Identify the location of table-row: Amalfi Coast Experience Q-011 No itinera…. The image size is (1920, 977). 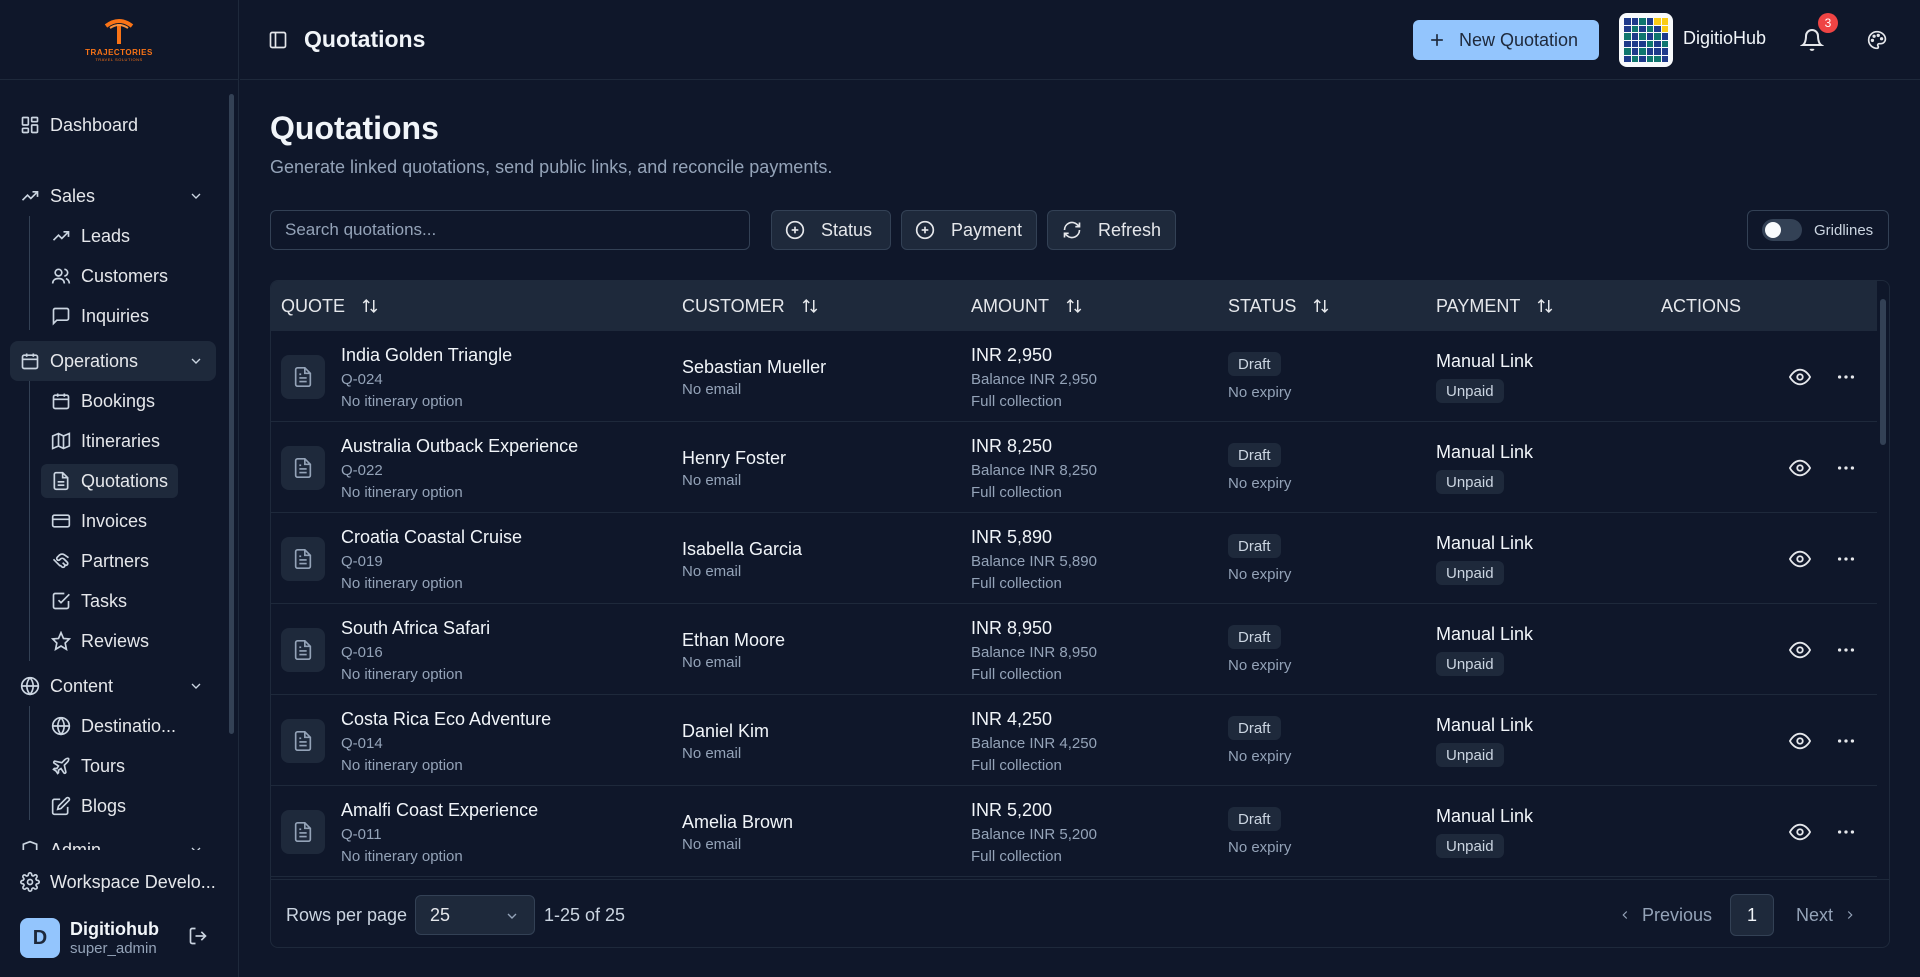
(1074, 831).